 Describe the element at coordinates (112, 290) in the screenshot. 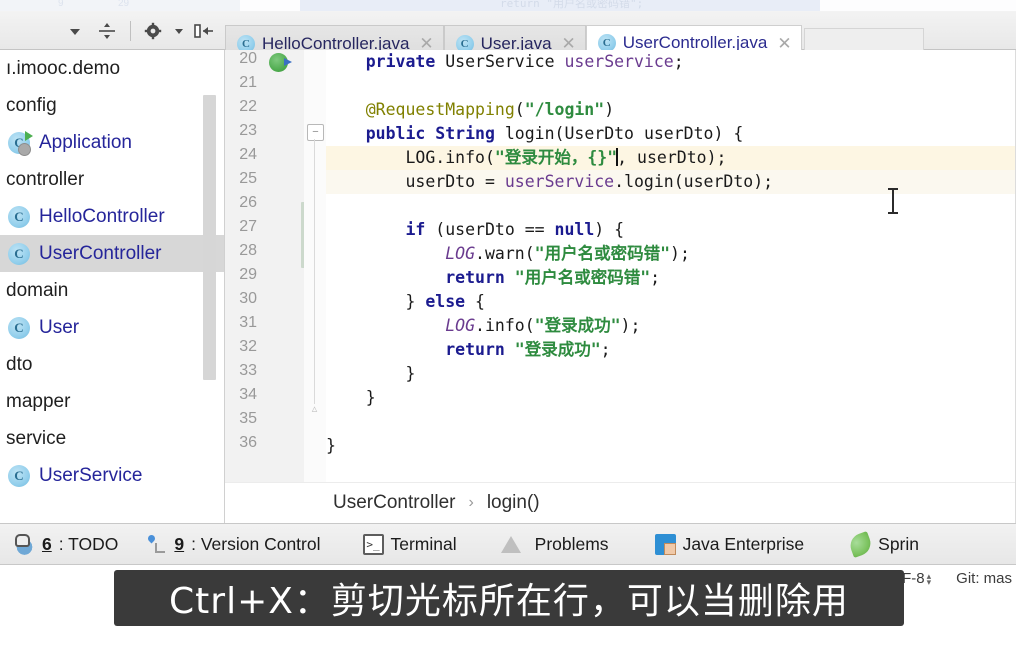

I see `sidebar-item-package-domain: domain` at that location.